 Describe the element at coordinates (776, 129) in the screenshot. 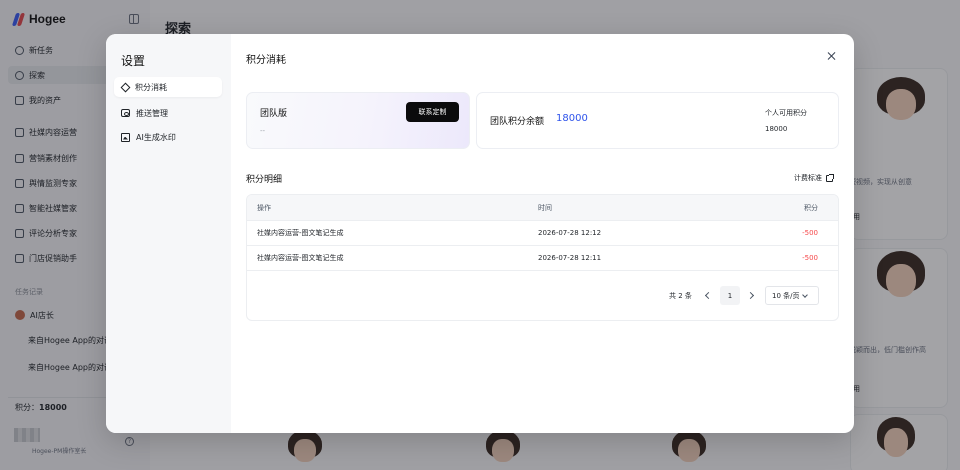

I see `personal-points-value: 18000` at that location.